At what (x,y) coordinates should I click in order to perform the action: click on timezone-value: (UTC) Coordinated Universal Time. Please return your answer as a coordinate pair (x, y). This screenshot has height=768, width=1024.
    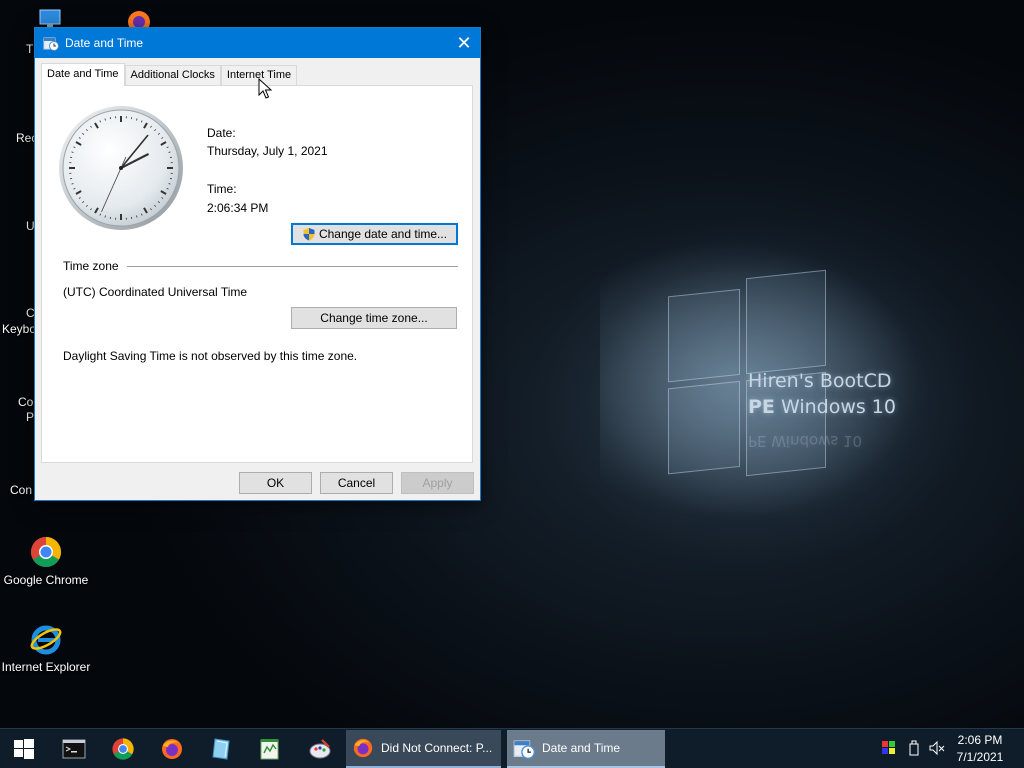
    Looking at the image, I should click on (155, 292).